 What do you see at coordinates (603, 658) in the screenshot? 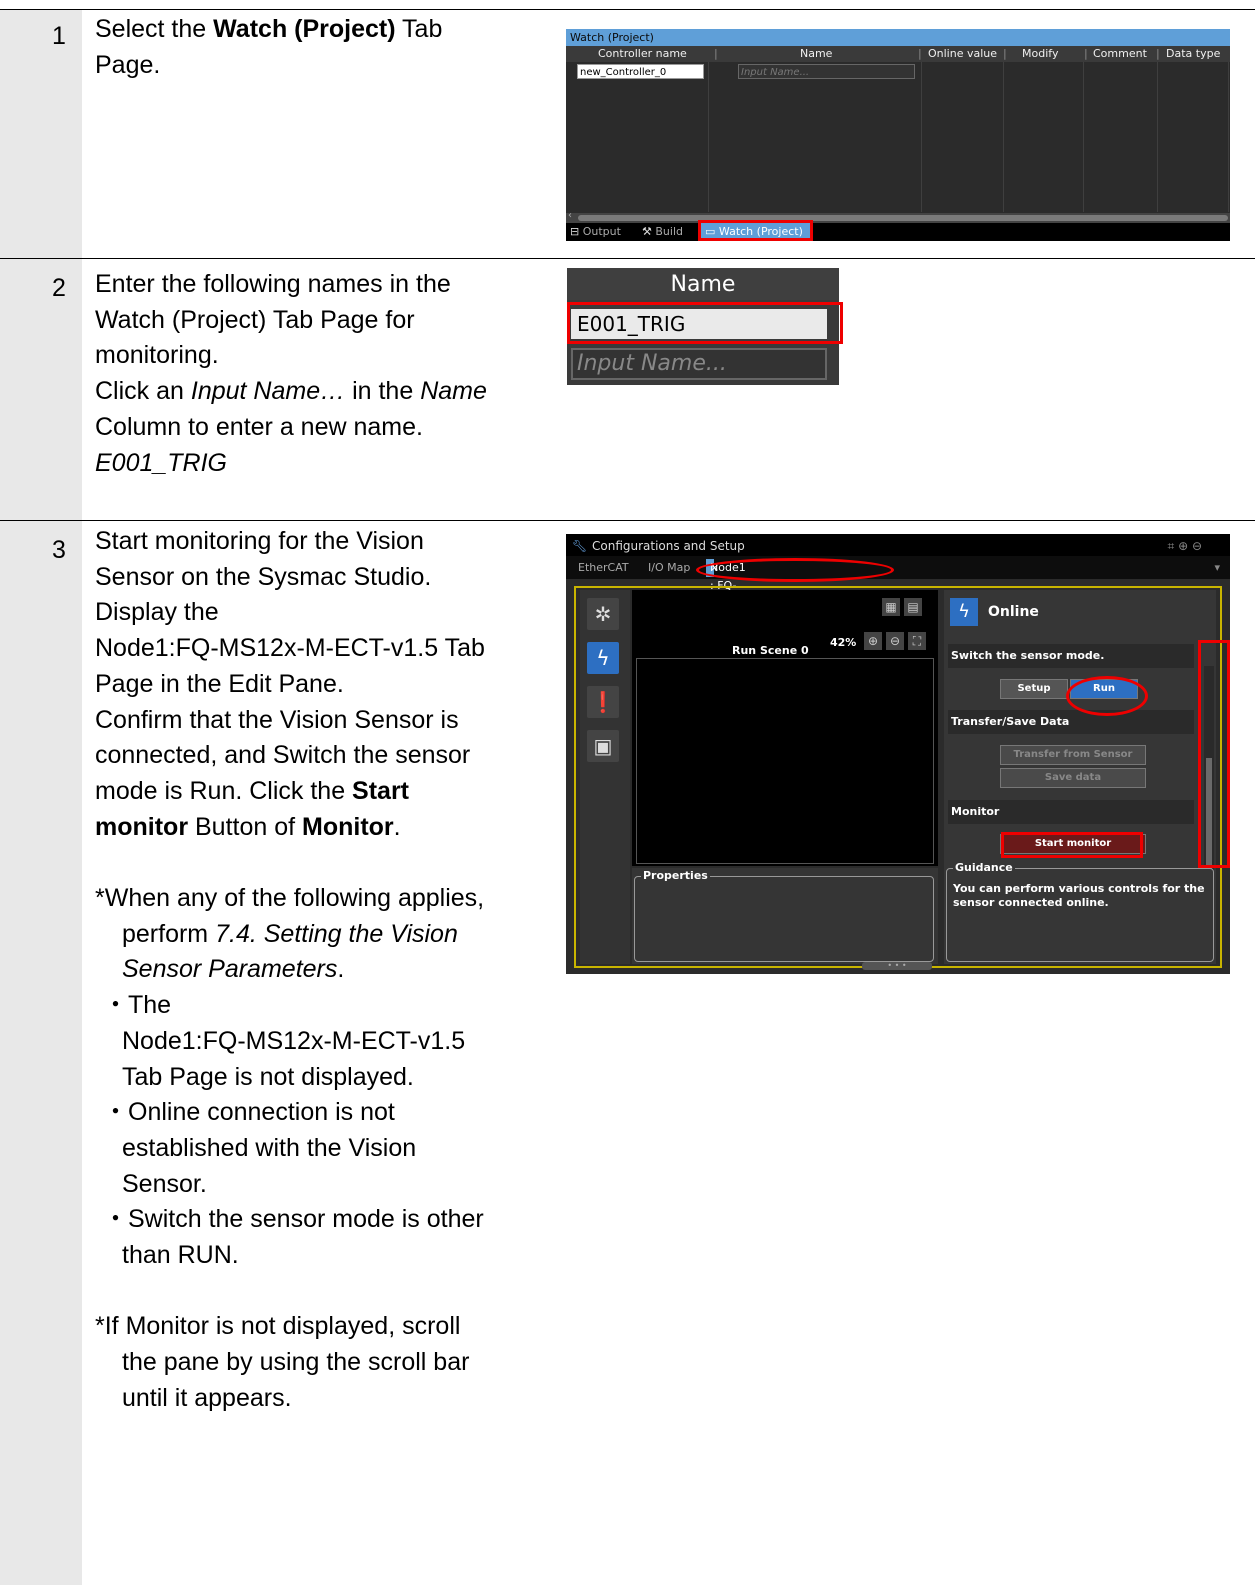
I see `online-lightning-icon: ϟ` at bounding box center [603, 658].